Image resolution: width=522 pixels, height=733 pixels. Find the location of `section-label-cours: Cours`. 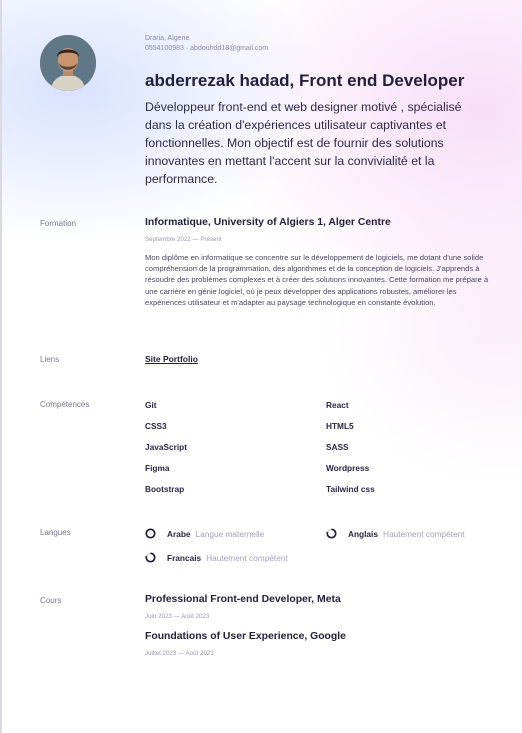

section-label-cours: Cours is located at coordinates (51, 600).